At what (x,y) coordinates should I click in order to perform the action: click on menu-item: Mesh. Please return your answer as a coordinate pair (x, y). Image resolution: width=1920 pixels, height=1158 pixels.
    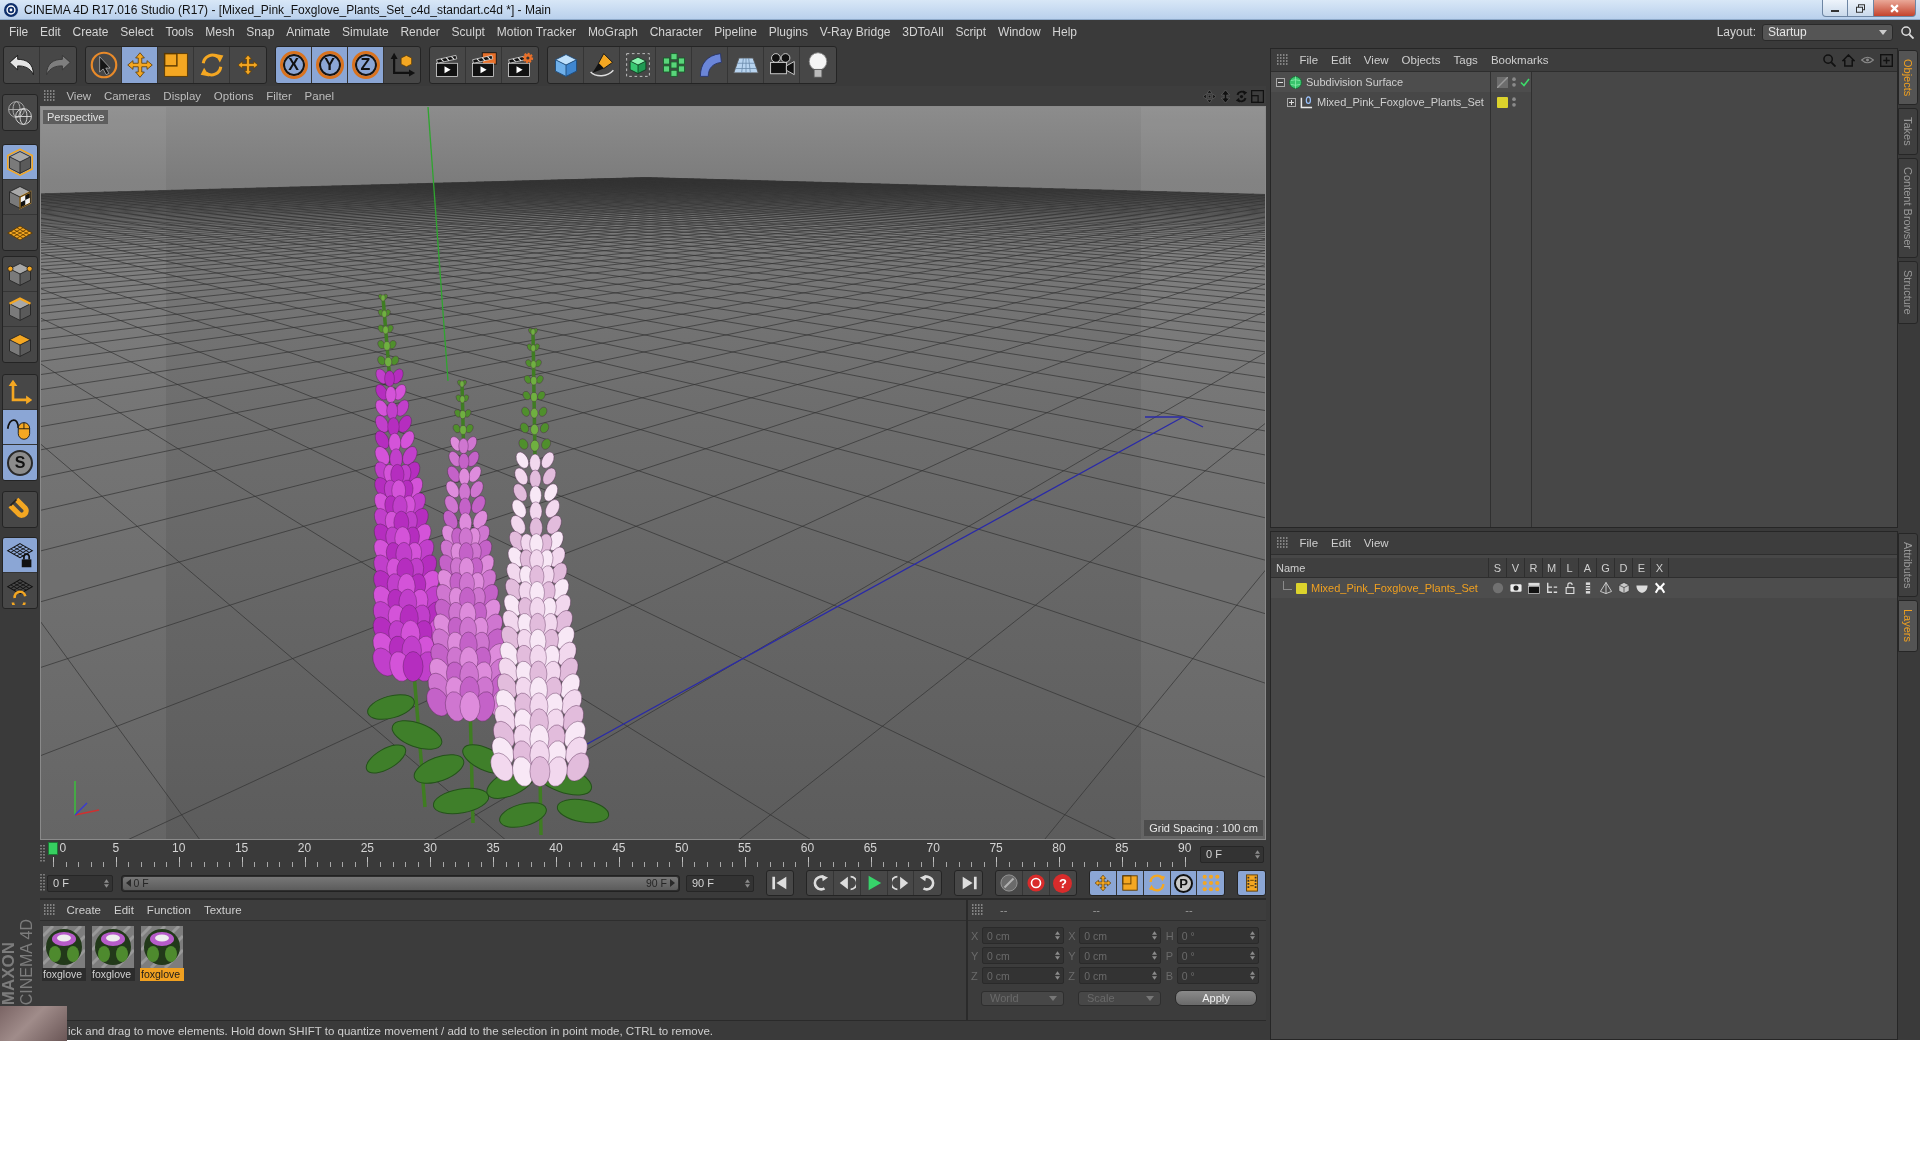
    Looking at the image, I should click on (220, 32).